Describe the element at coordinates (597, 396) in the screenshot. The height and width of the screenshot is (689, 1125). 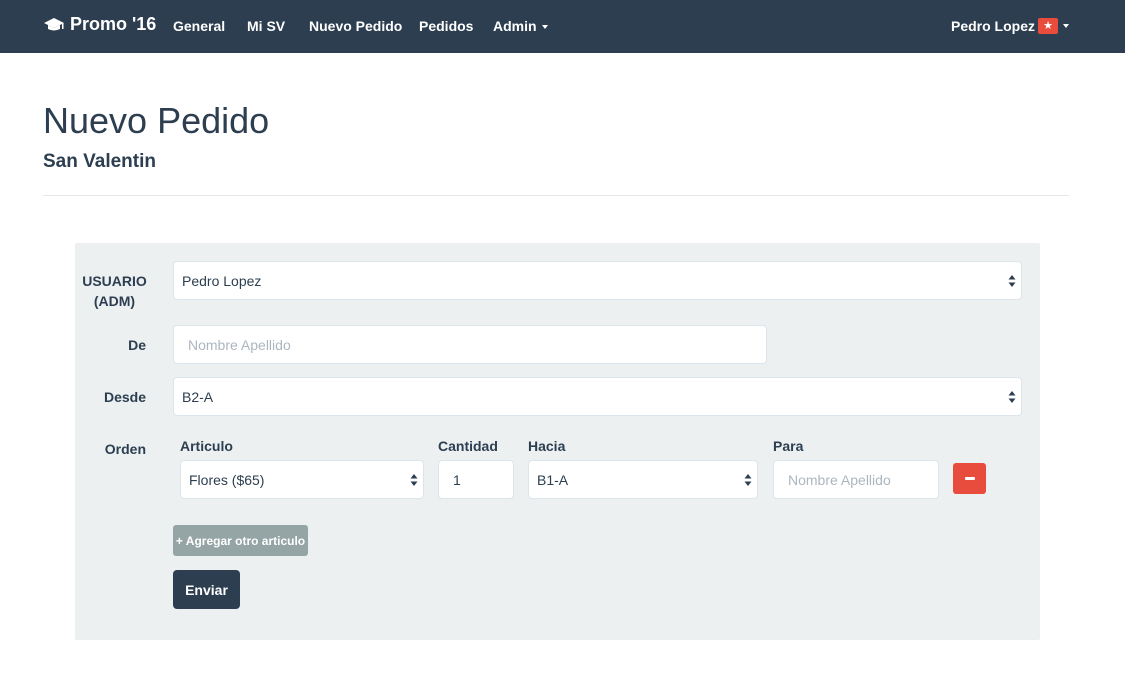
I see `desde-select: B2-A` at that location.